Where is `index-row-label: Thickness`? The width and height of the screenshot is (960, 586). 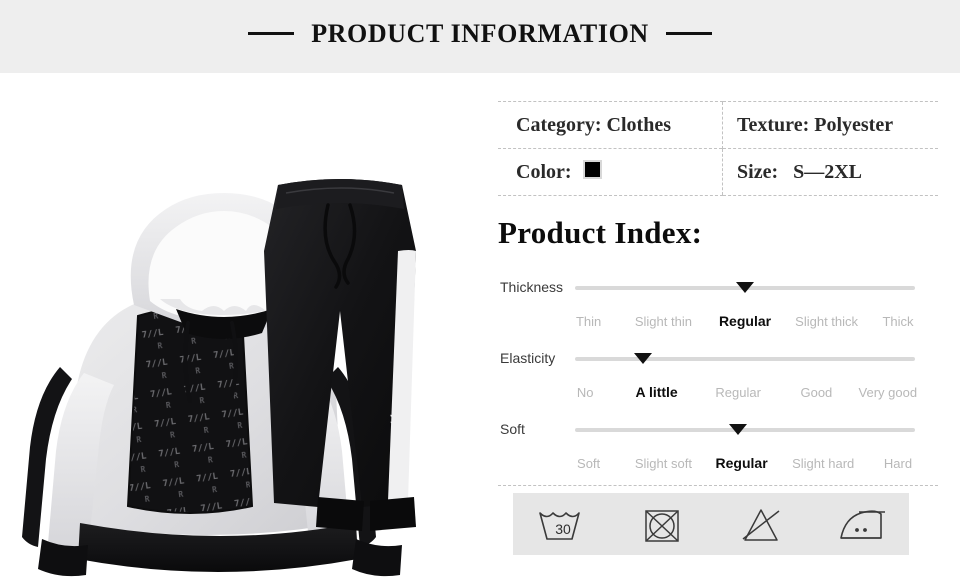
index-row-label: Thickness is located at coordinates (532, 287).